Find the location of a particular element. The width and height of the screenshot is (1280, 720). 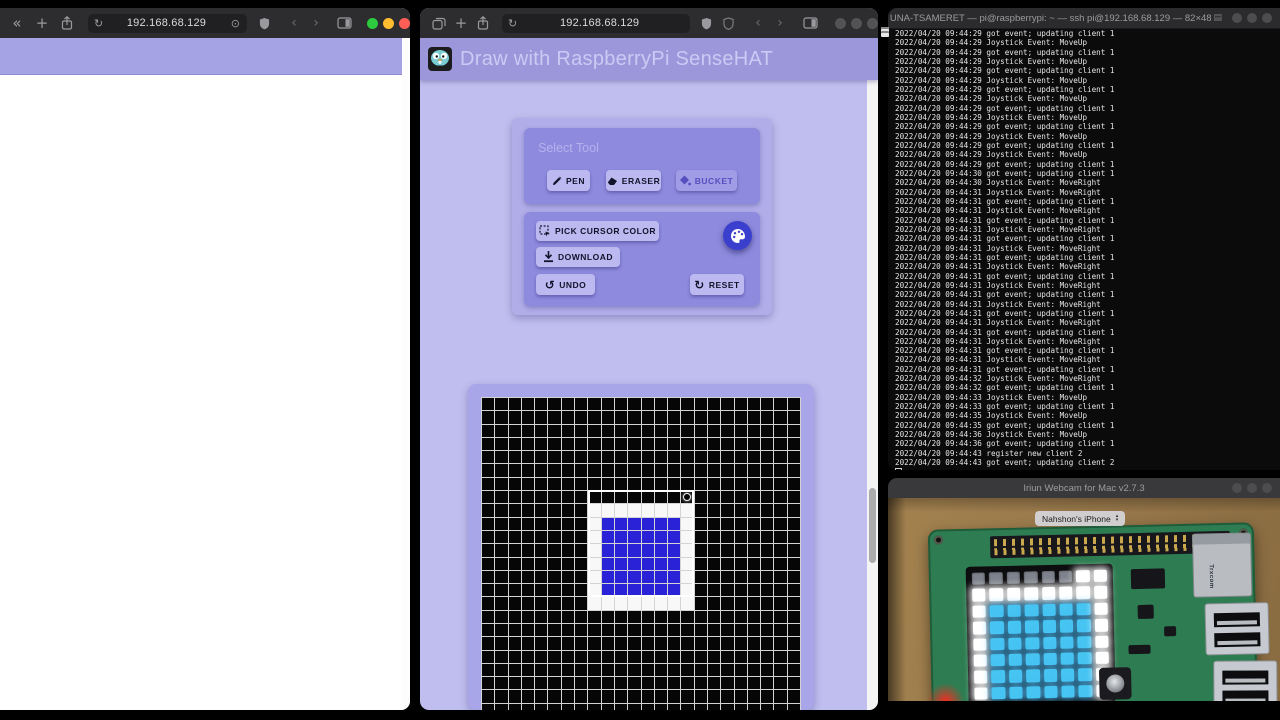

share-icon is located at coordinates (67, 23).